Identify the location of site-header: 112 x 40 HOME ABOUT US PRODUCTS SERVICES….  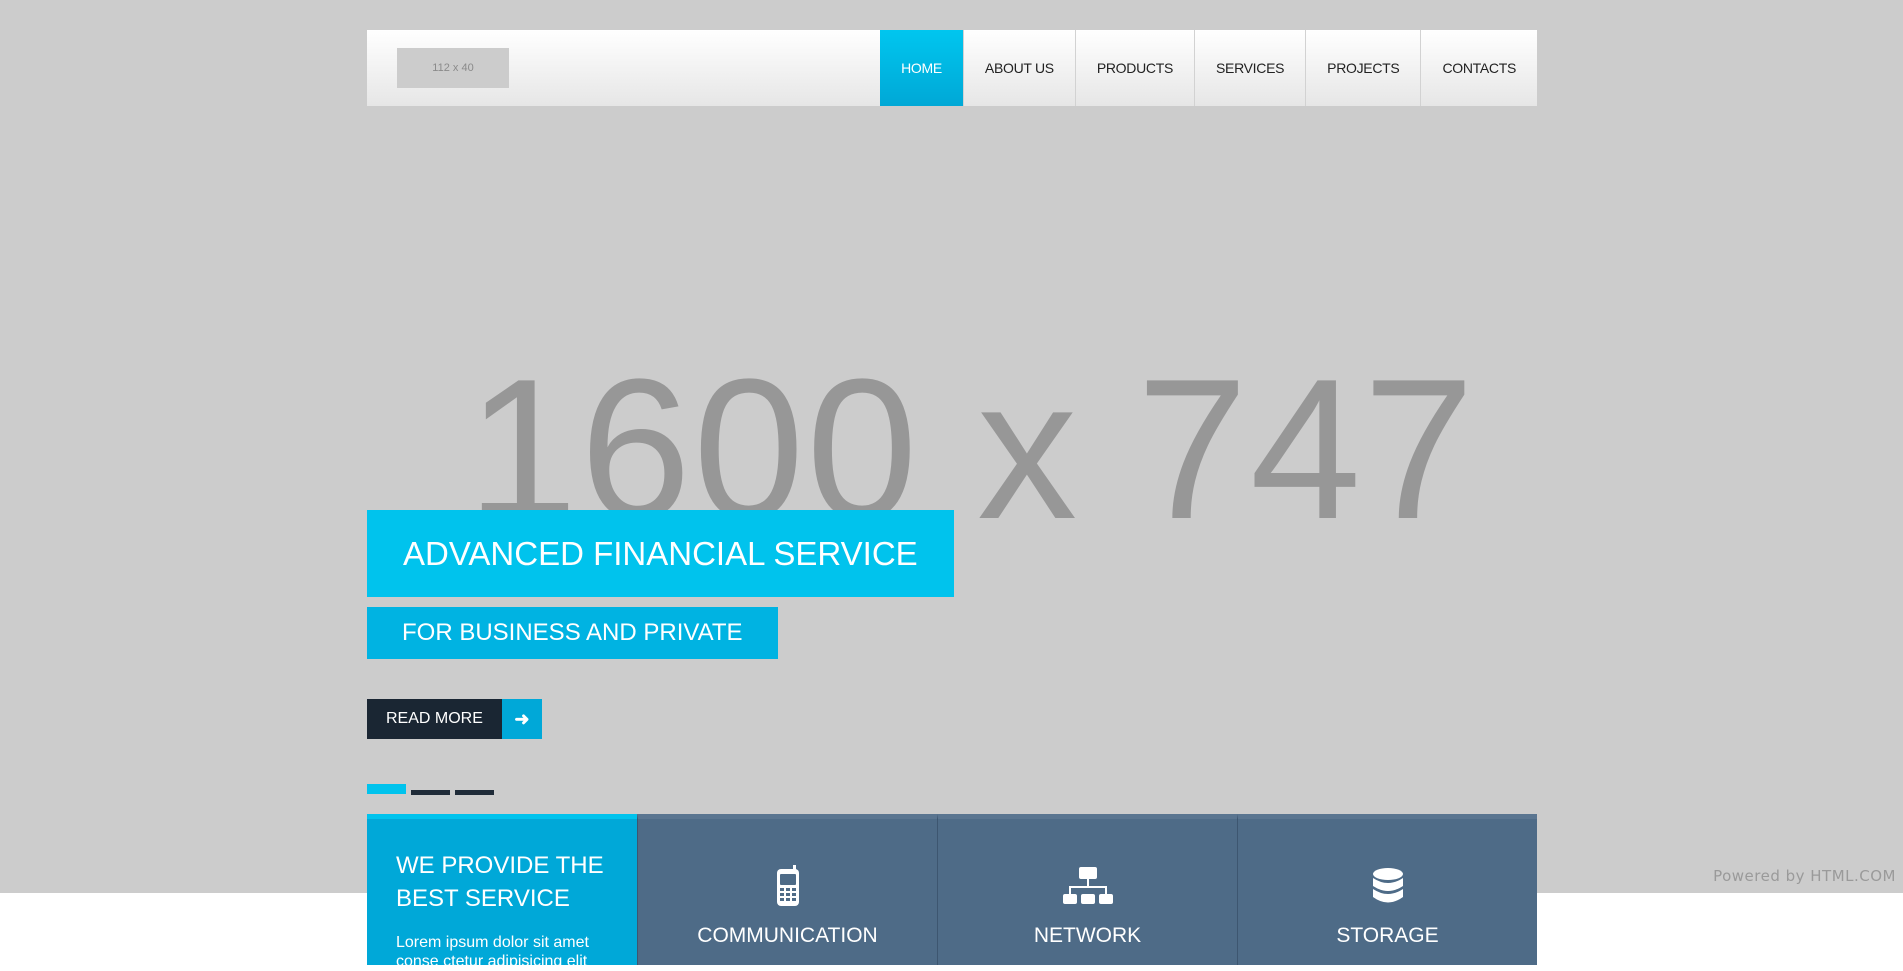
(952, 68).